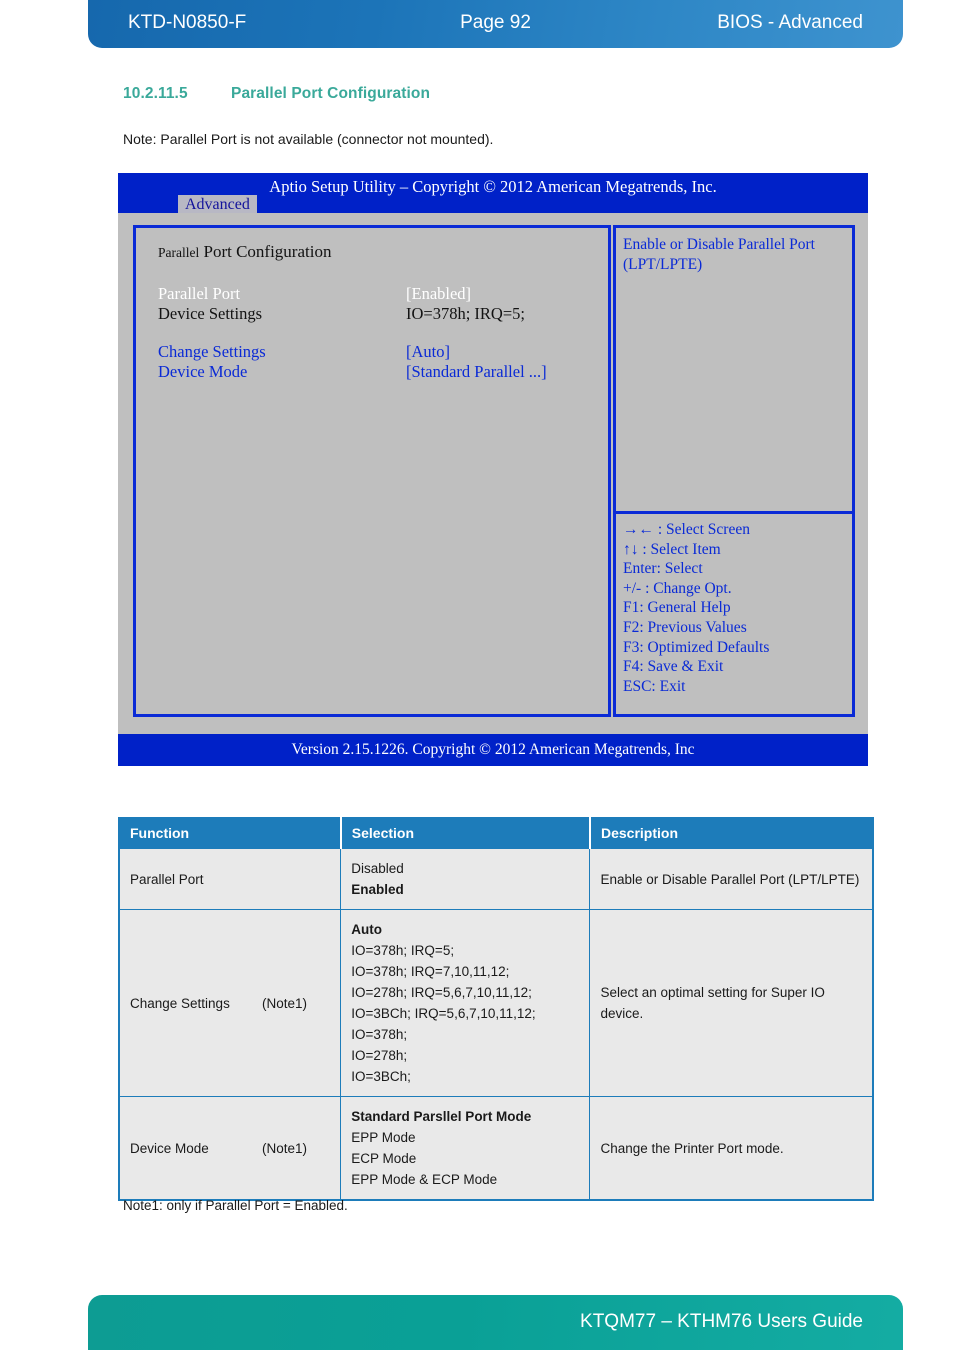  Describe the element at coordinates (230, 833) in the screenshot. I see `table-header-function: Function` at that location.